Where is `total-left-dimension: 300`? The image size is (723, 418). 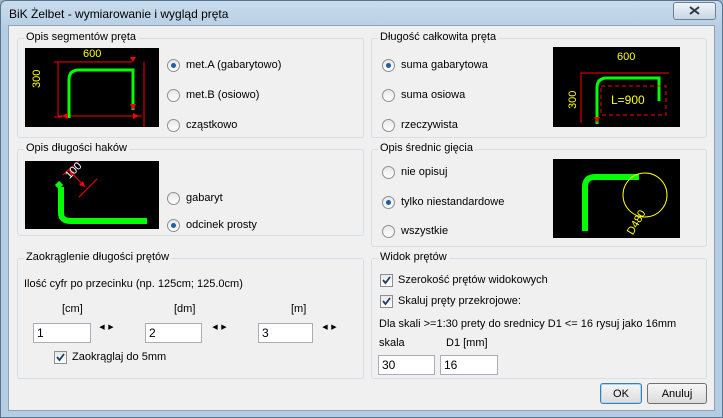
total-left-dimension: 300 is located at coordinates (573, 99).